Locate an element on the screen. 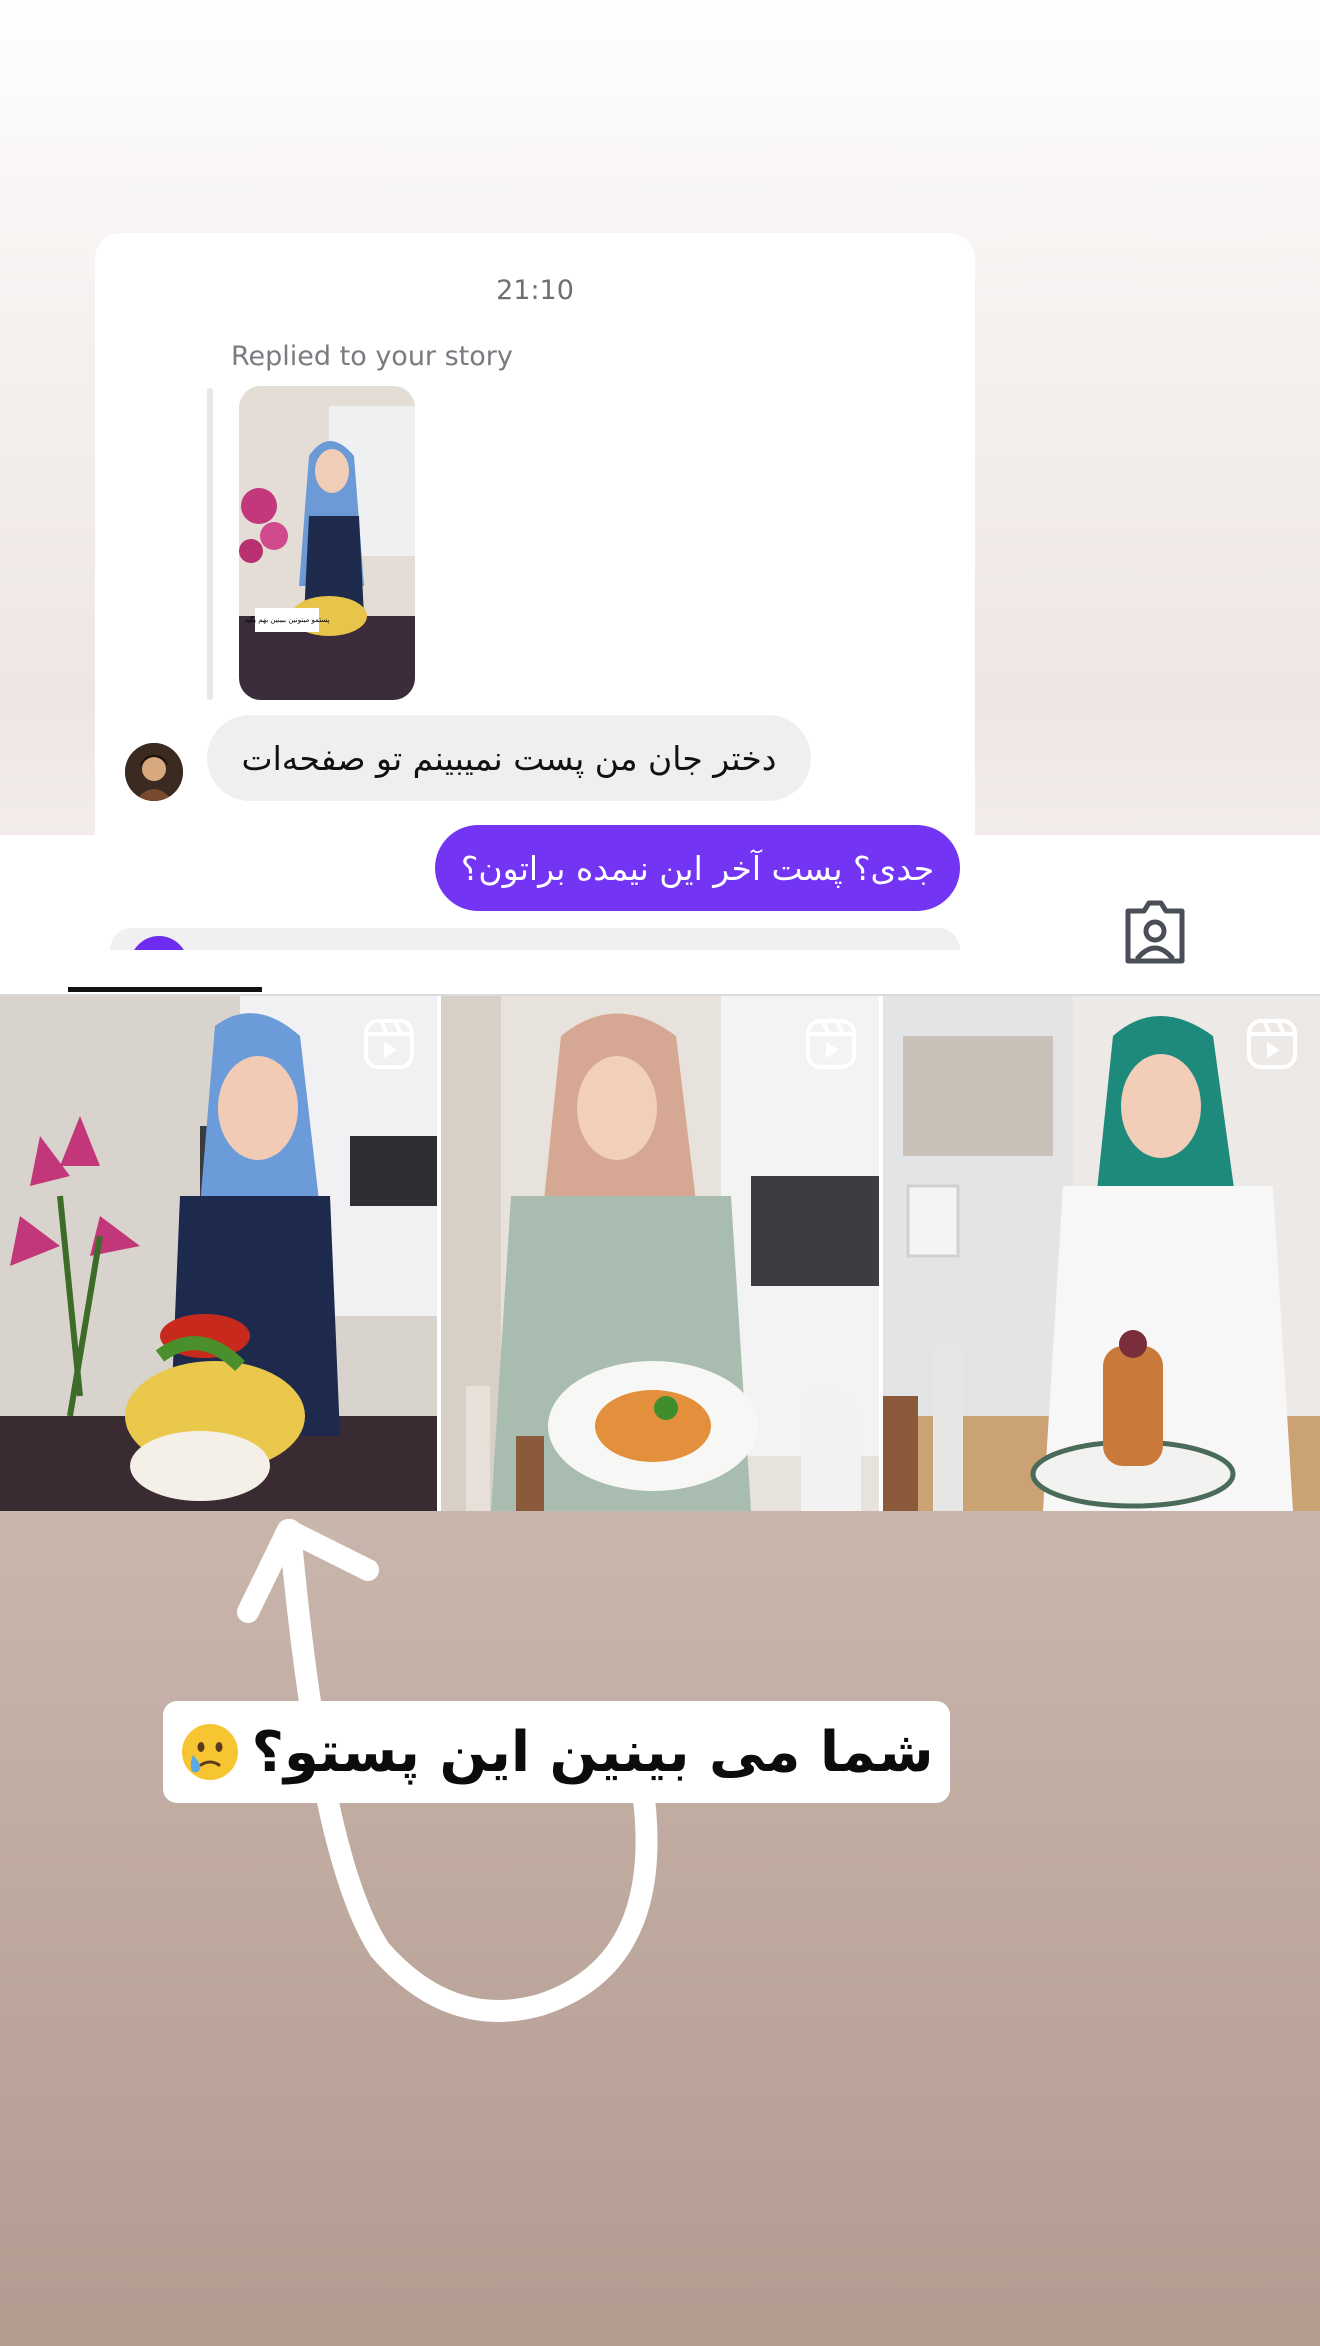  incoming-message-bubble: دختر جان من پست نمیبینم تو صفحه‌ات is located at coordinates (509, 758).